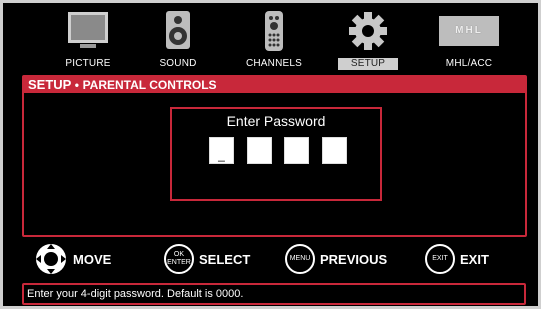 This screenshot has width=541, height=309. Describe the element at coordinates (50, 84) in the screenshot. I see `panel-title: SETUP` at that location.